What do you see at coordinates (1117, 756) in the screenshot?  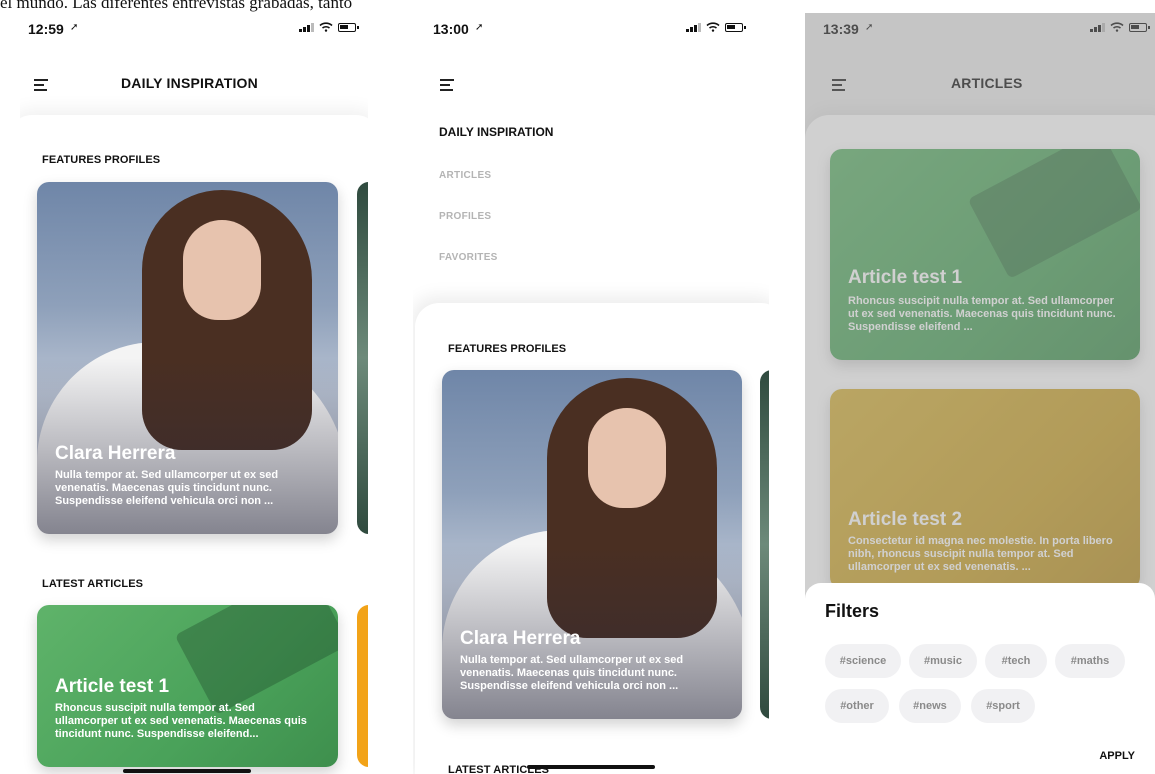 I see `apply-button: APPLY` at bounding box center [1117, 756].